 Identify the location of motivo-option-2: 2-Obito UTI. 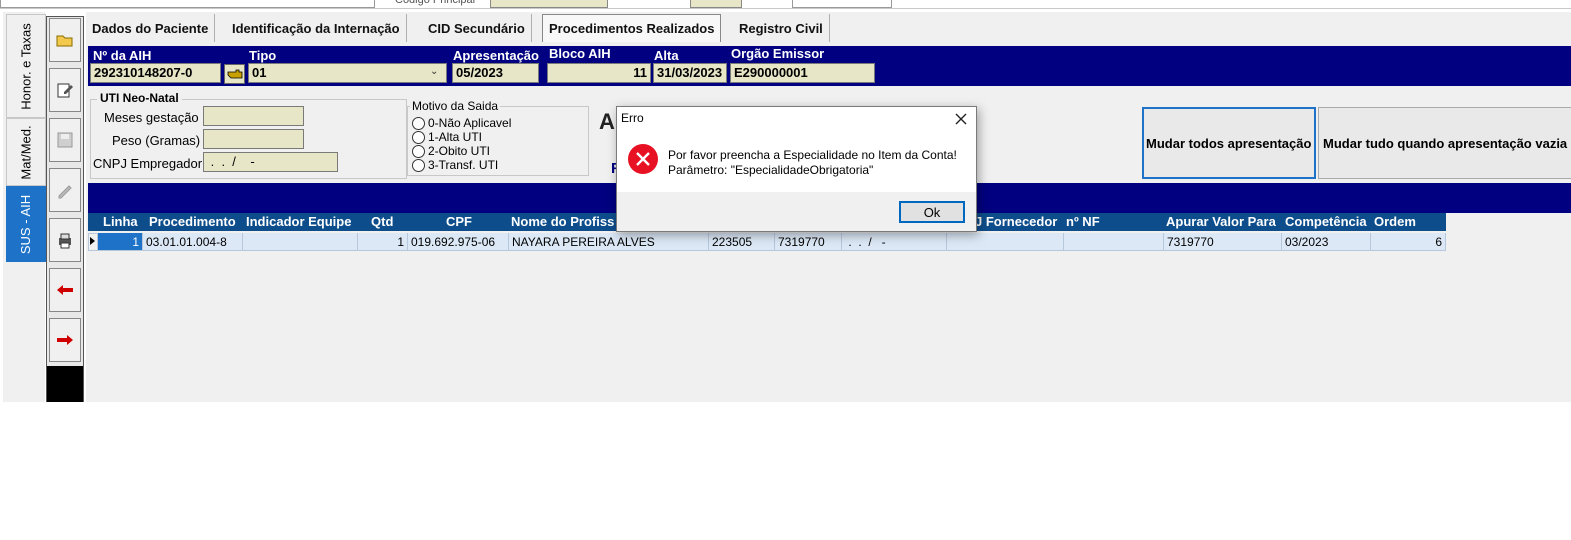
(451, 151).